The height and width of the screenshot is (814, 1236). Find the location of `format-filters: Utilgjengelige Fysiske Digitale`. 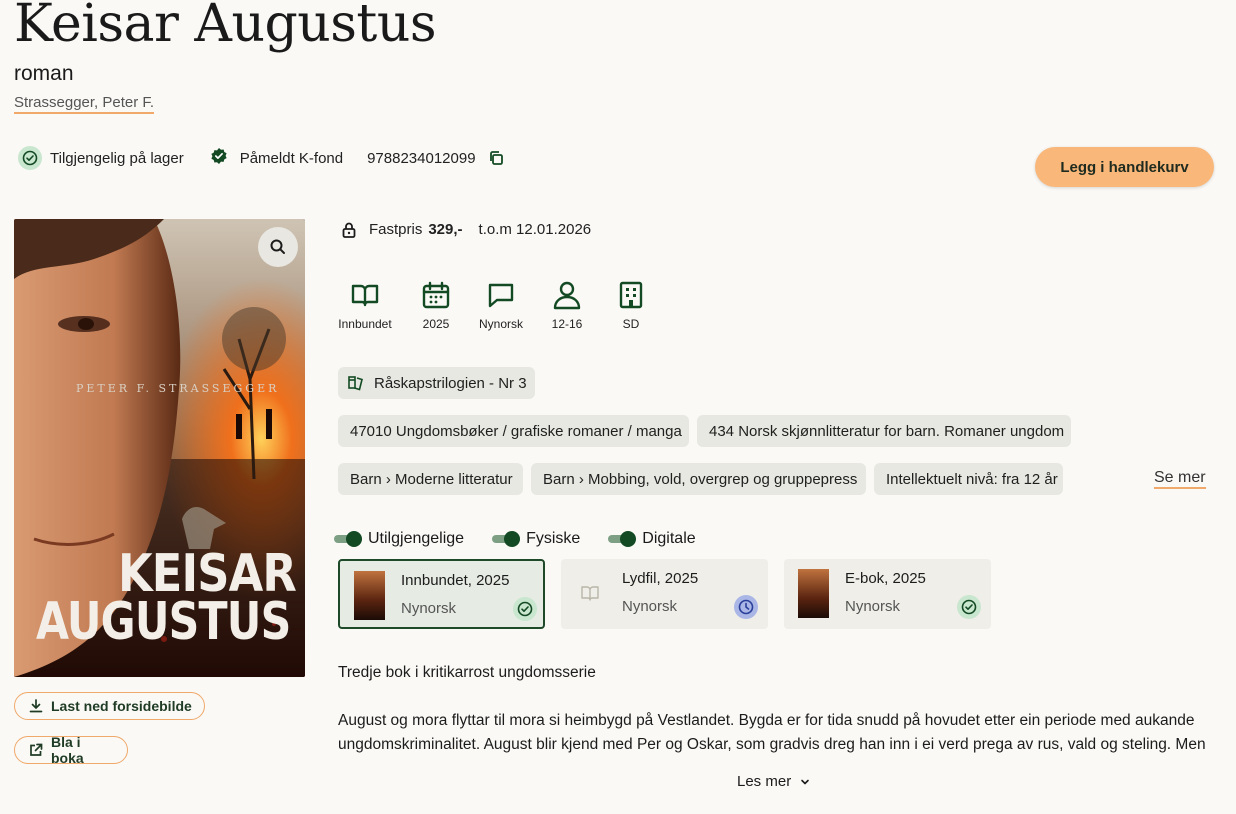

format-filters: Utilgjengelige Fysiske Digitale is located at coordinates (515, 539).